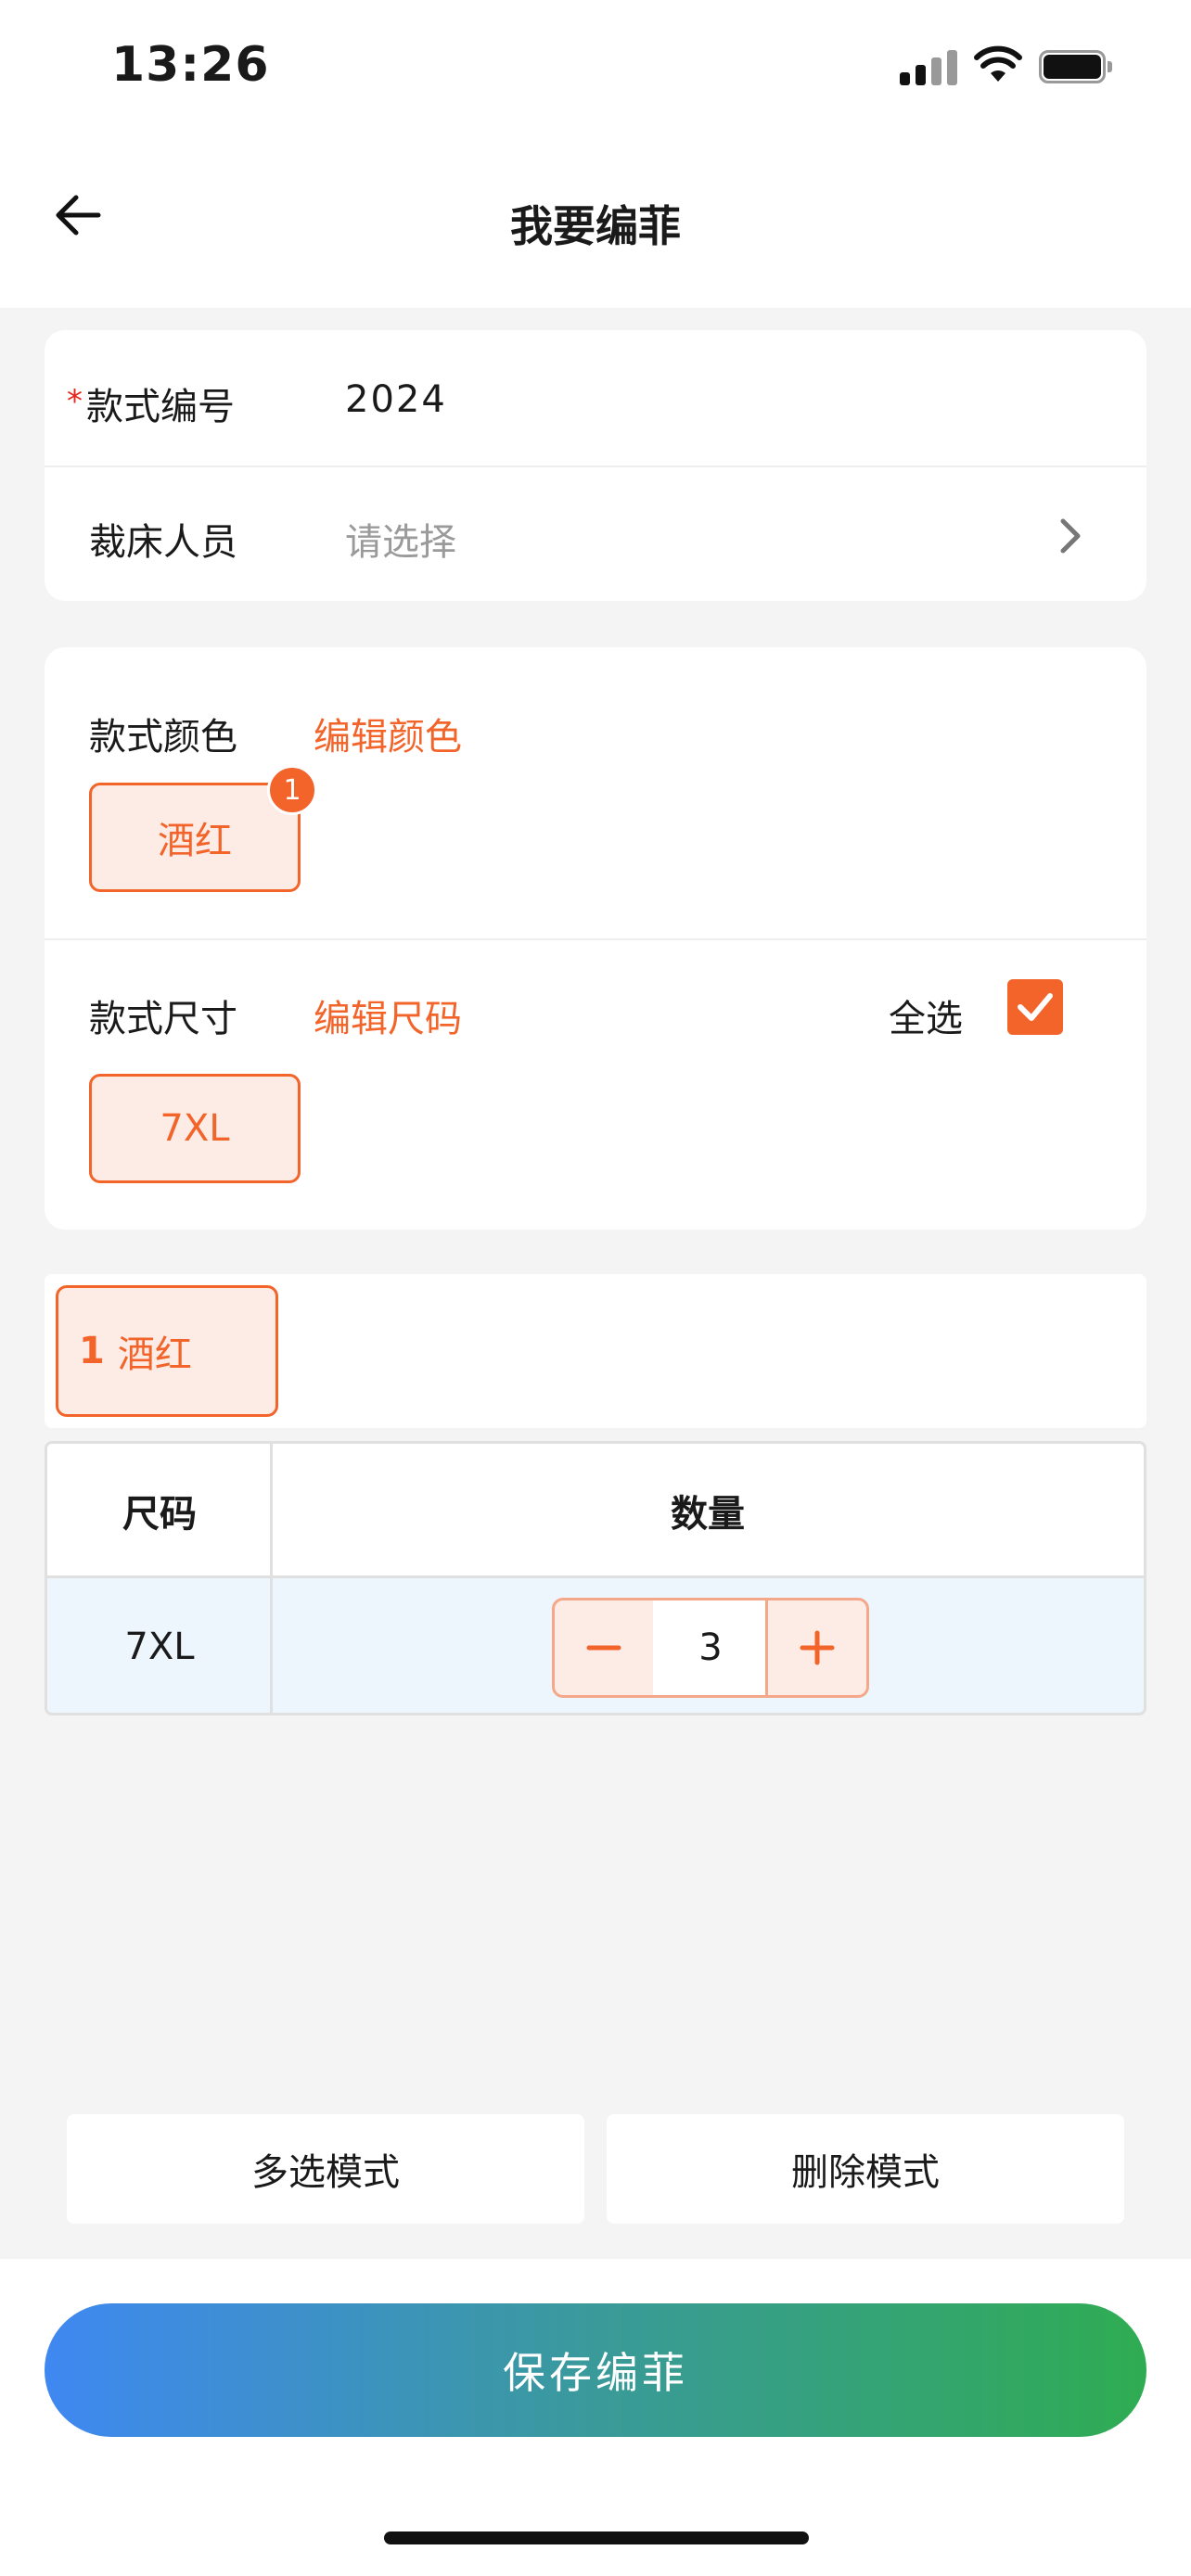 Image resolution: width=1191 pixels, height=2576 pixels. What do you see at coordinates (396, 400) in the screenshot?
I see `style-number-value: 2024` at bounding box center [396, 400].